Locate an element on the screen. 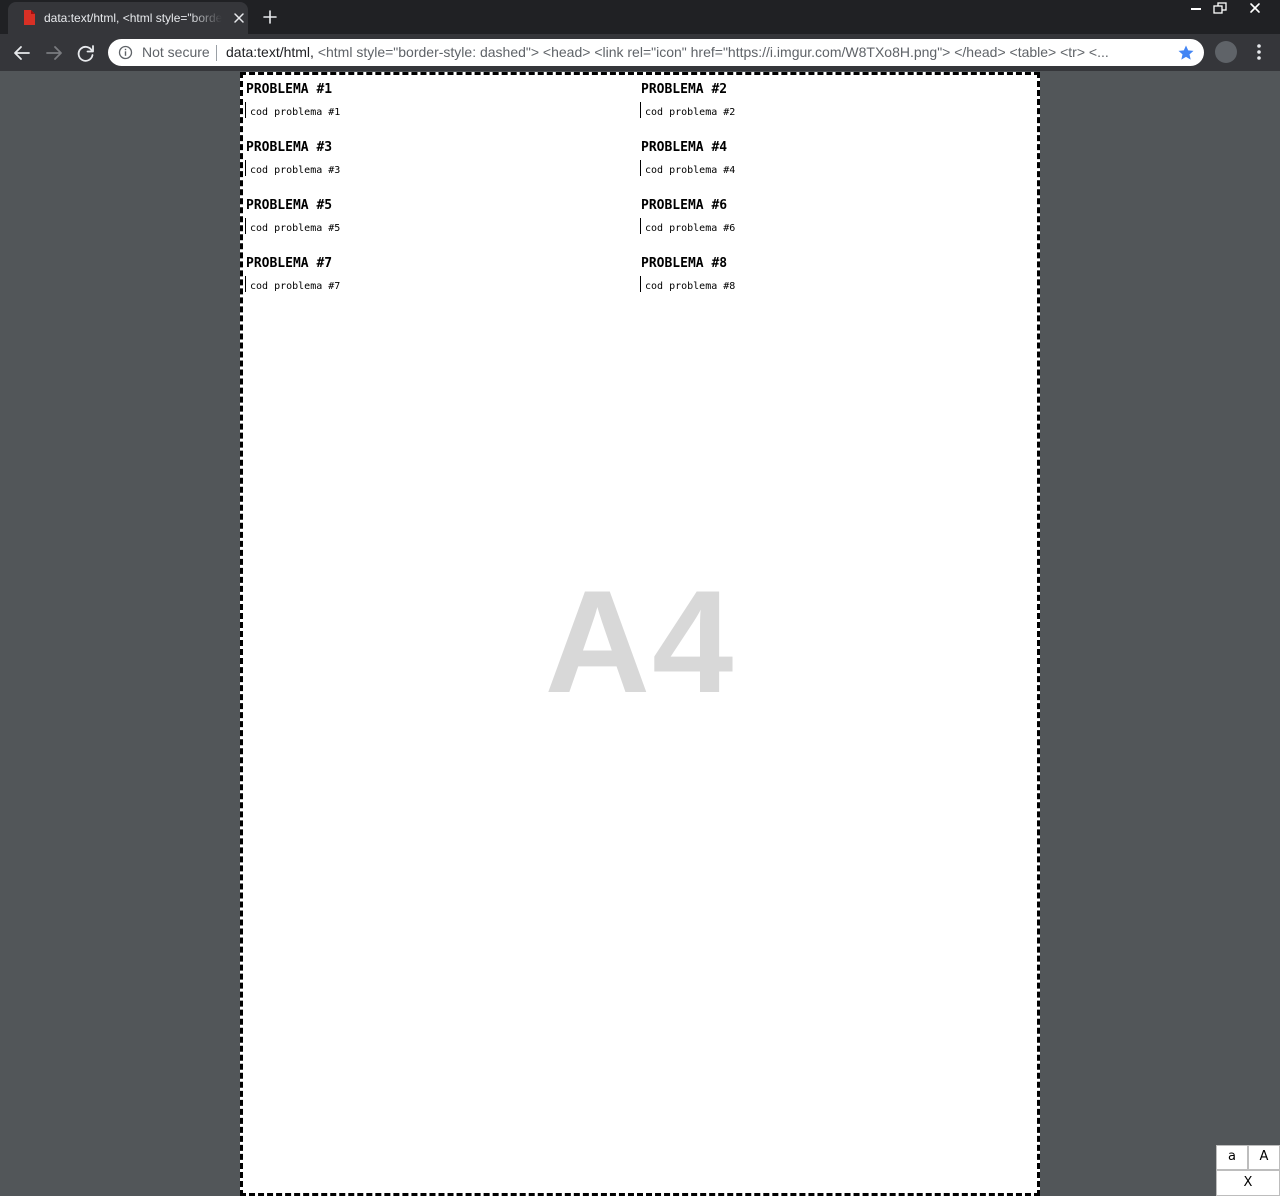 This screenshot has width=1280, height=1196. problem-title: PROBLEMA #3 is located at coordinates (289, 147).